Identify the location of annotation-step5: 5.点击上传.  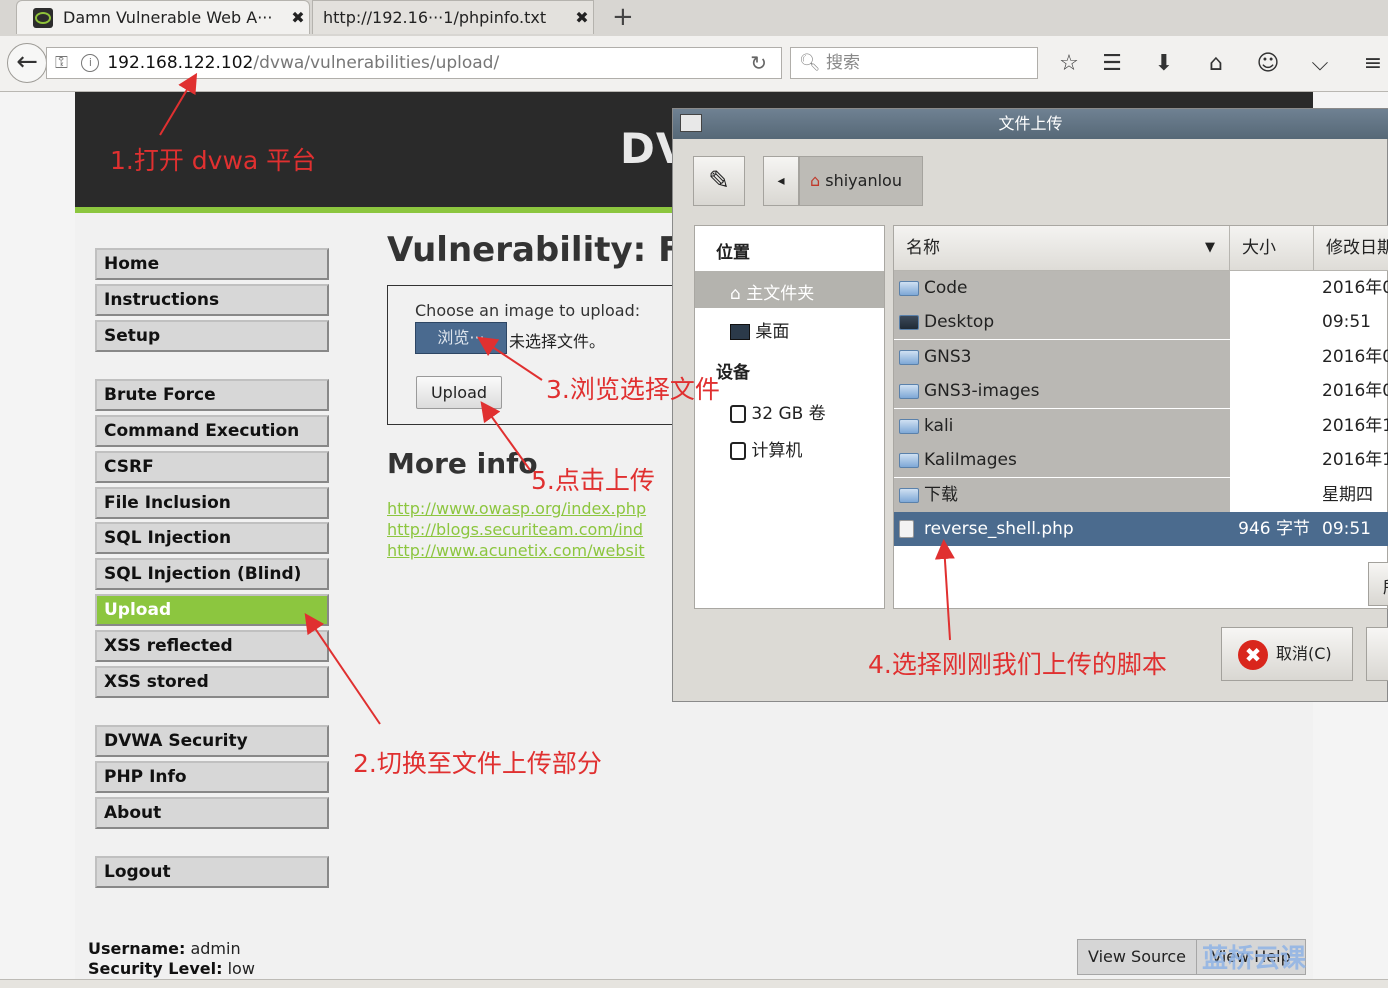
(593, 480).